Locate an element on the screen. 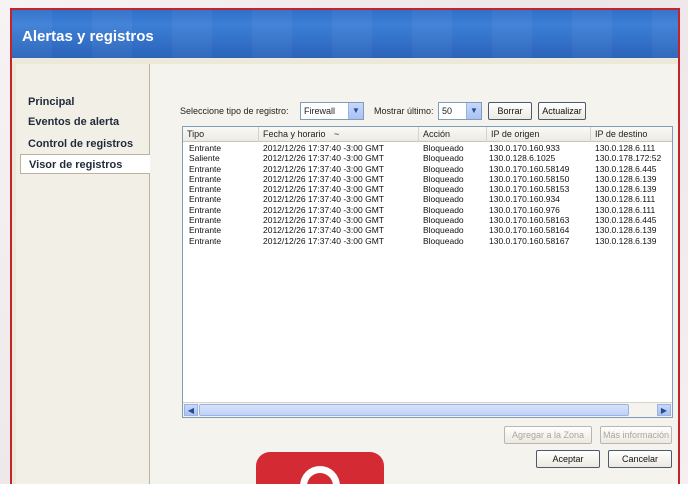 This screenshot has height=484, width=688. table-cell: 130.0.170.160.933 is located at coordinates (524, 148).